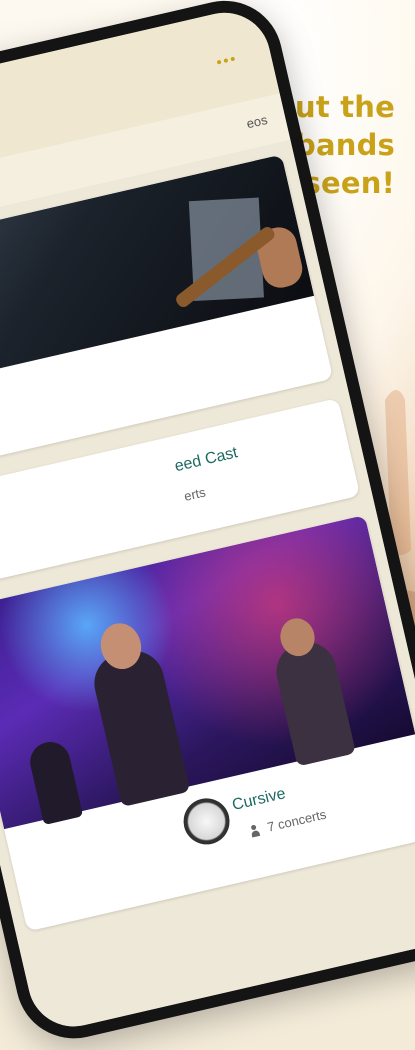 The image size is (415, 1050). What do you see at coordinates (257, 121) in the screenshot?
I see `tab-videos: eos` at bounding box center [257, 121].